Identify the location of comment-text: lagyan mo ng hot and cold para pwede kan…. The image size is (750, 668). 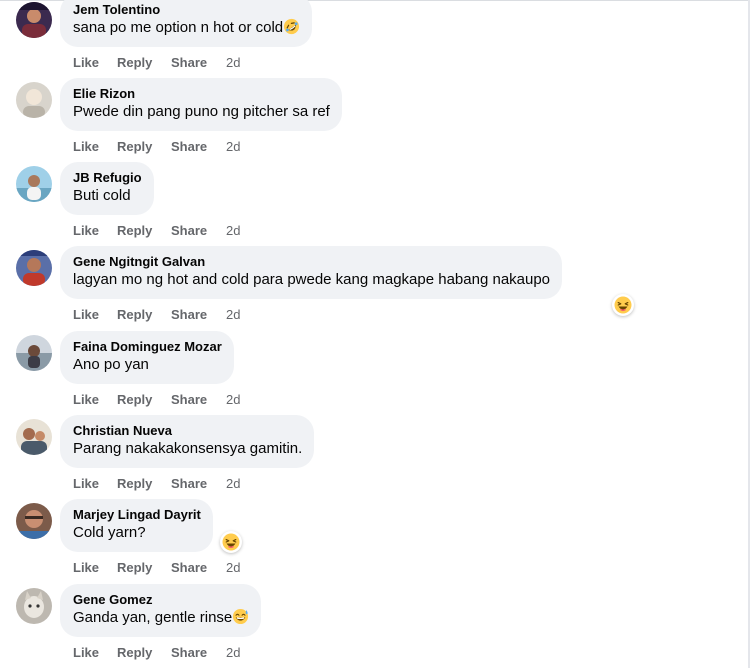
(312, 279).